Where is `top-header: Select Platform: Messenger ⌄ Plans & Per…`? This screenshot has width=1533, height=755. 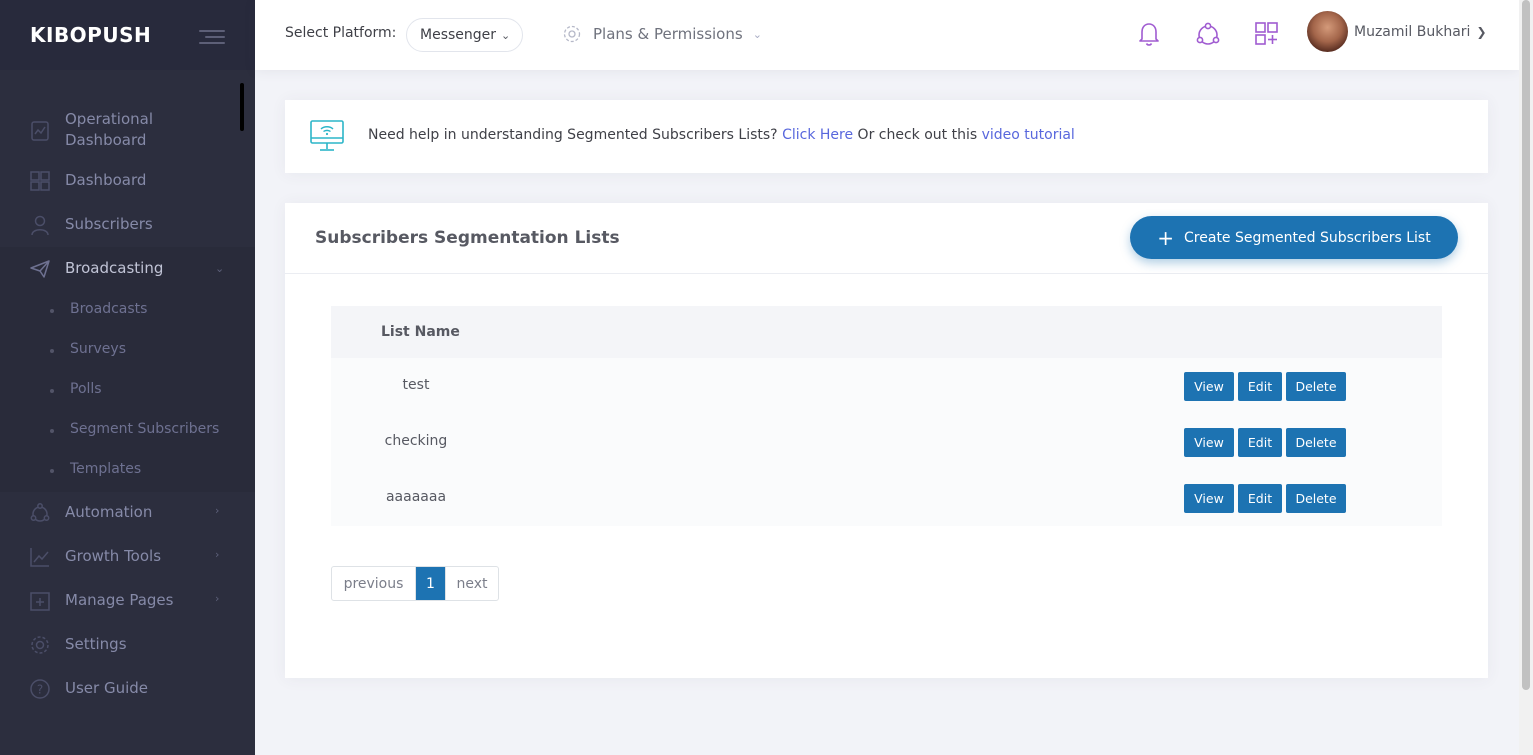 top-header: Select Platform: Messenger ⌄ Plans & Per… is located at coordinates (887, 35).